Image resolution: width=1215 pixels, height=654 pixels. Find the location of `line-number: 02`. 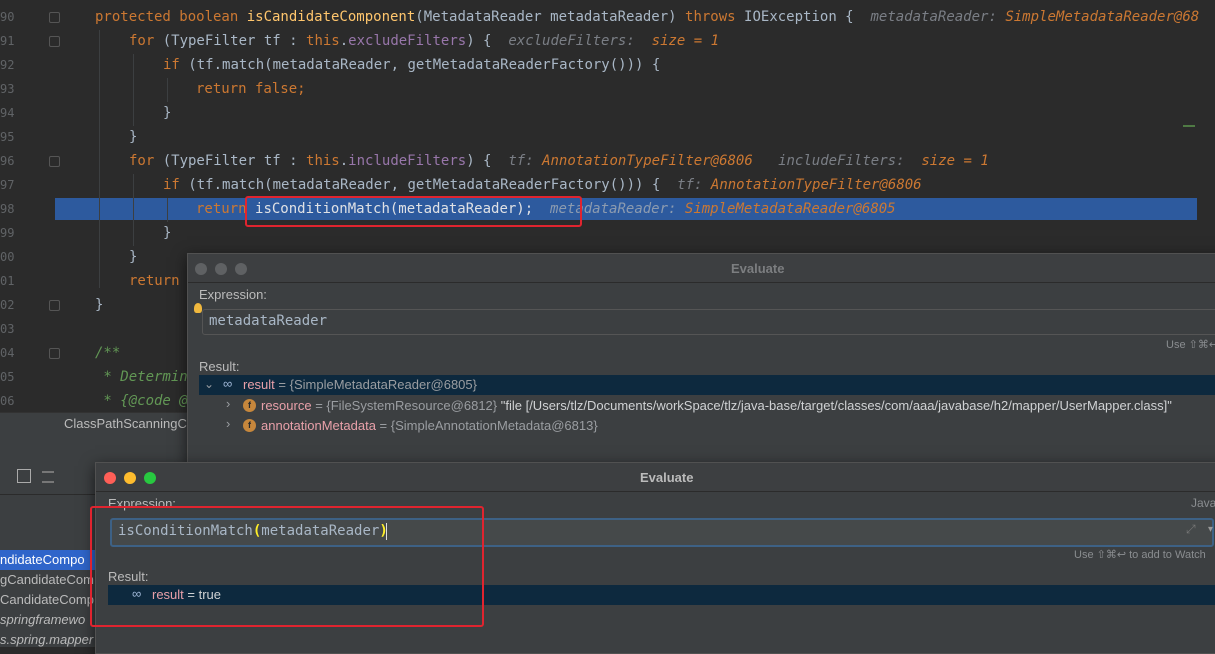

line-number: 02 is located at coordinates (7, 305).